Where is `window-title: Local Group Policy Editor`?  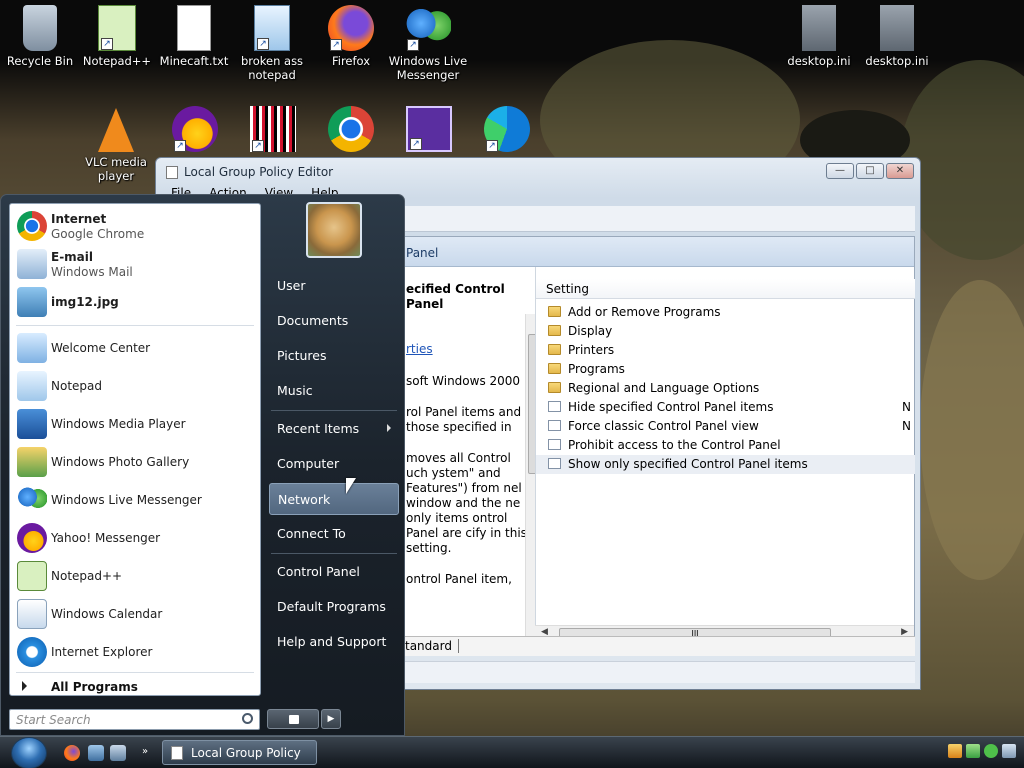
window-title: Local Group Policy Editor is located at coordinates (259, 172).